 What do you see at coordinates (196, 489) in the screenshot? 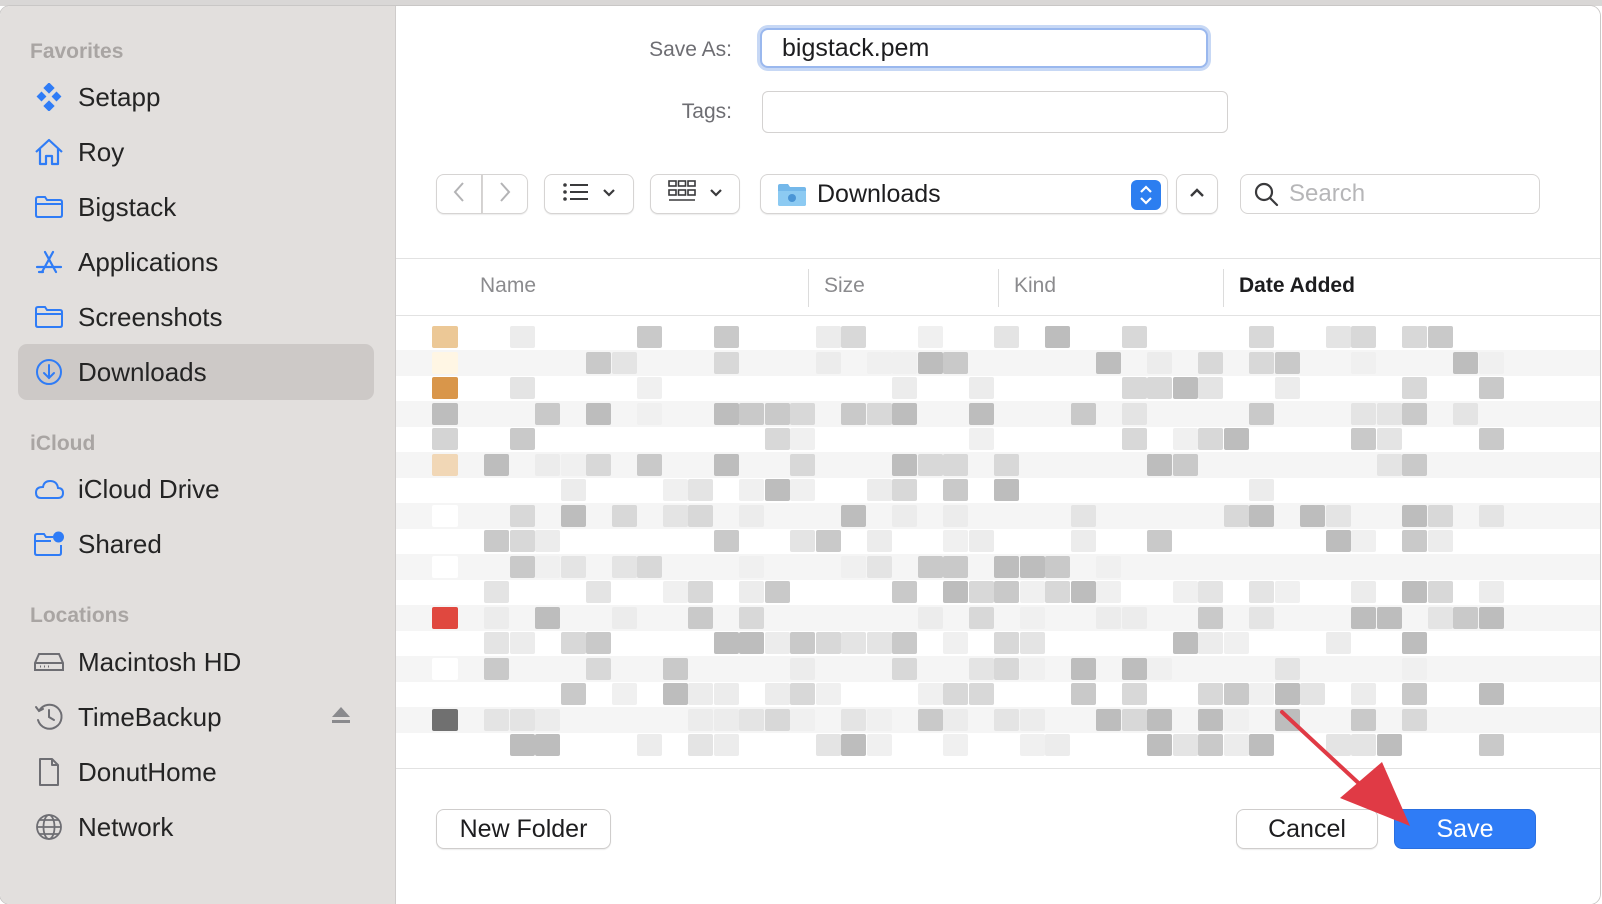
I see `sidebar-item-icloud-drive: iCloud Drive` at bounding box center [196, 489].